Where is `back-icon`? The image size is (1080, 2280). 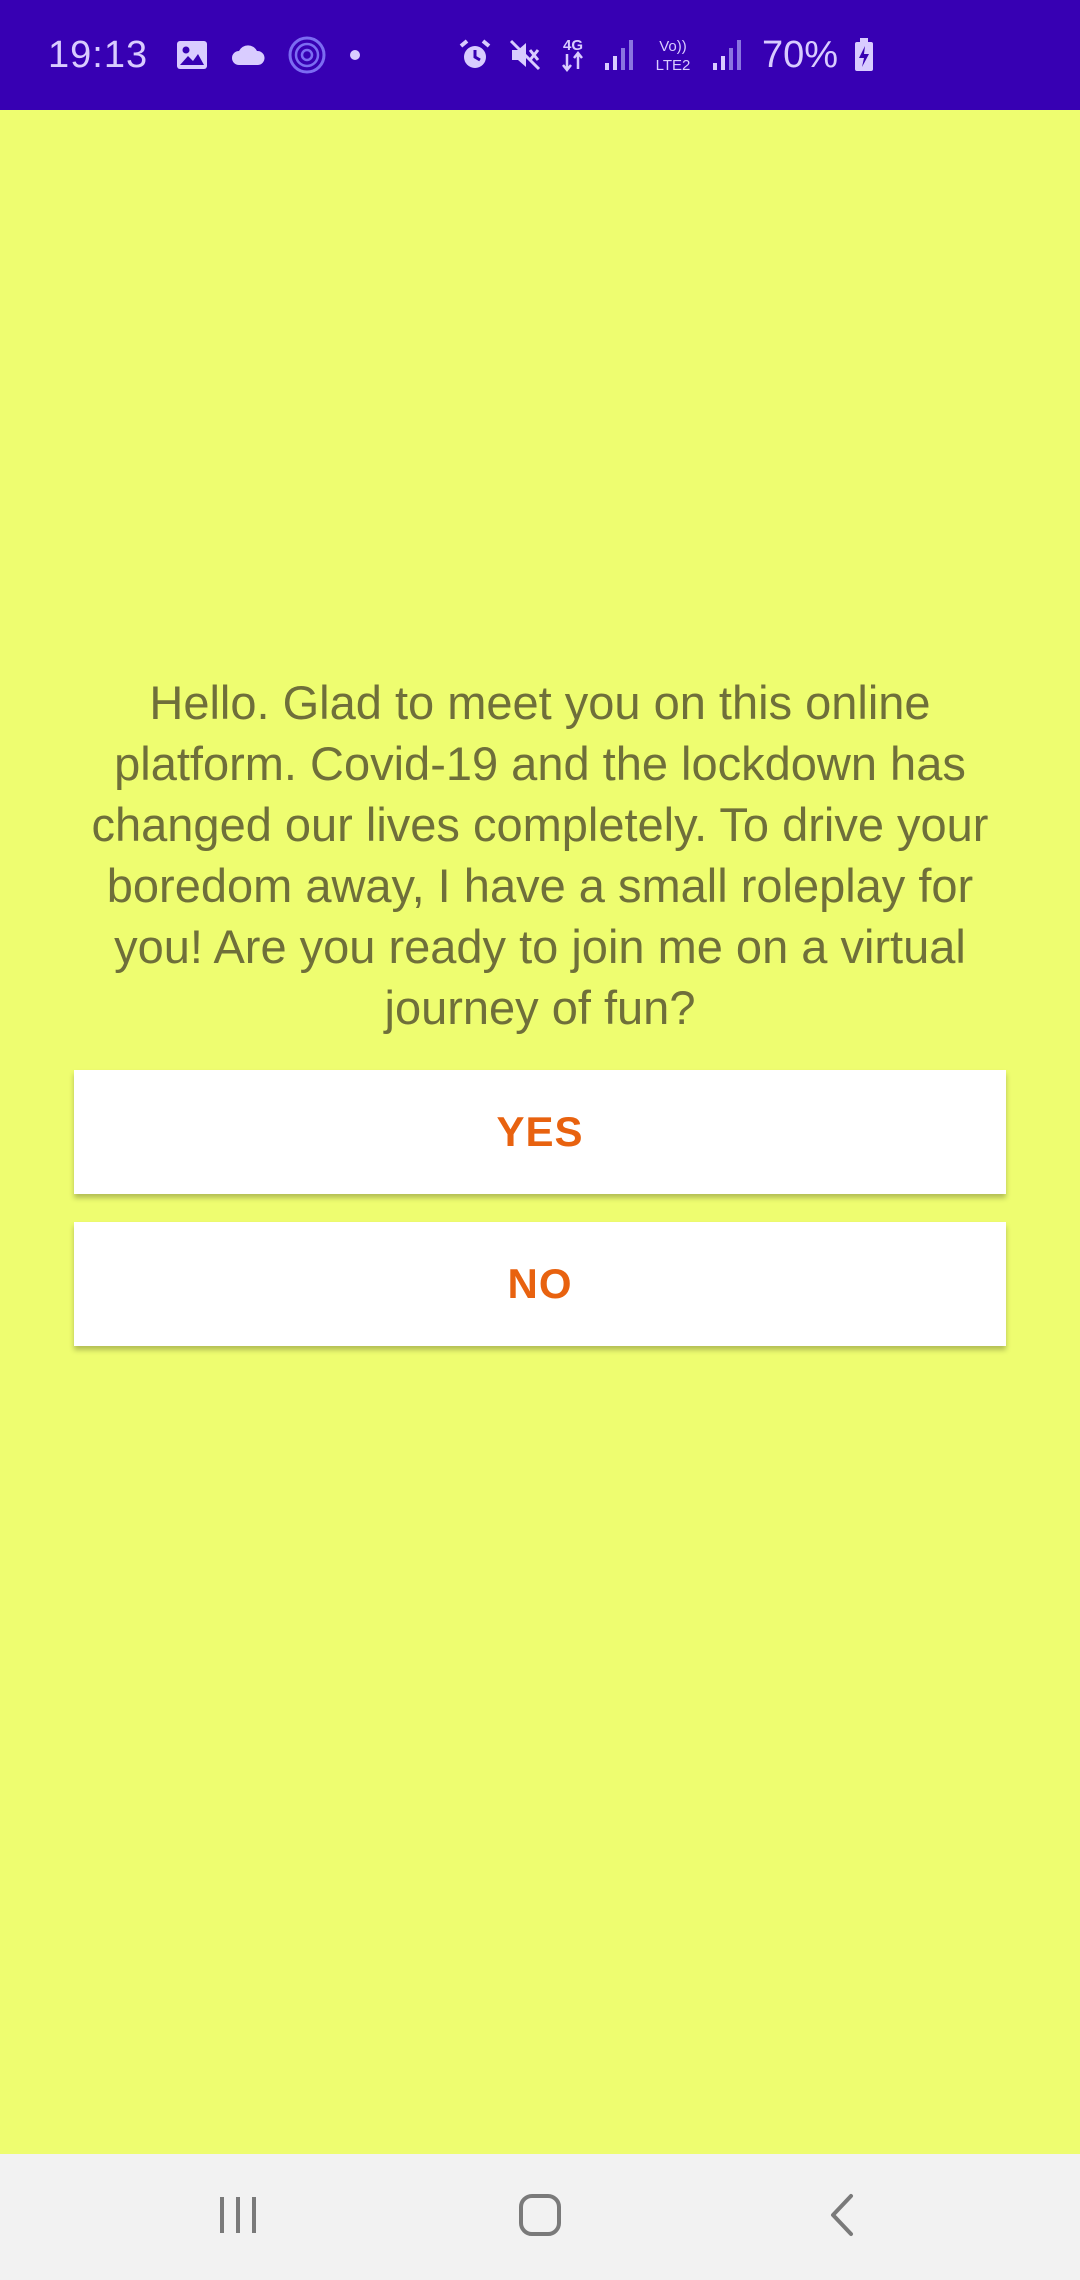 back-icon is located at coordinates (842, 2217).